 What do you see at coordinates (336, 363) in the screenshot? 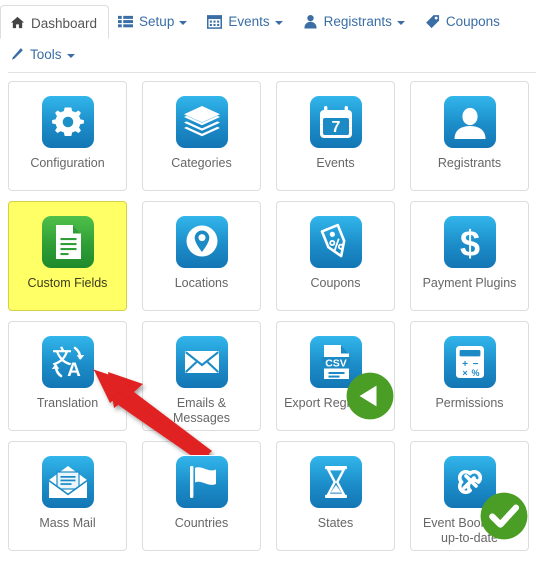
I see `svg-text: CSV` at bounding box center [336, 363].